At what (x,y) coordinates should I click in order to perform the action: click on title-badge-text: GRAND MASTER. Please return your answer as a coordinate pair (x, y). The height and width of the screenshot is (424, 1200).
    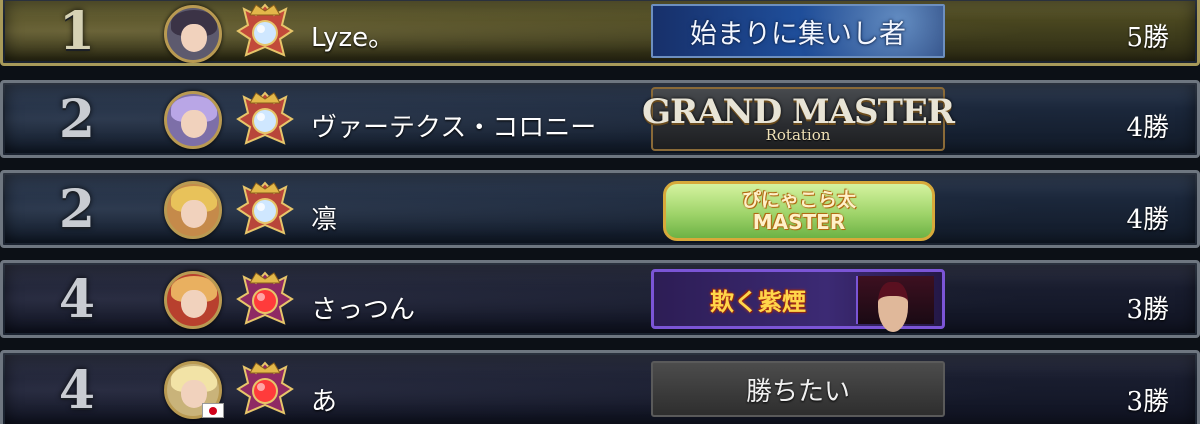
    Looking at the image, I should click on (798, 112).